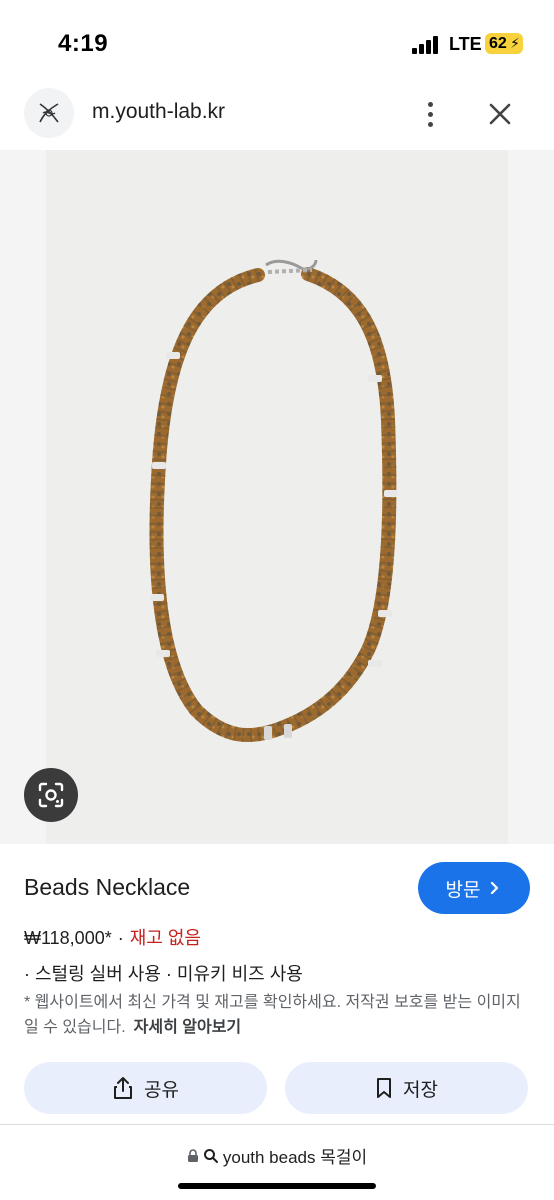  What do you see at coordinates (83, 43) in the screenshot?
I see `status-time: 4:19` at bounding box center [83, 43].